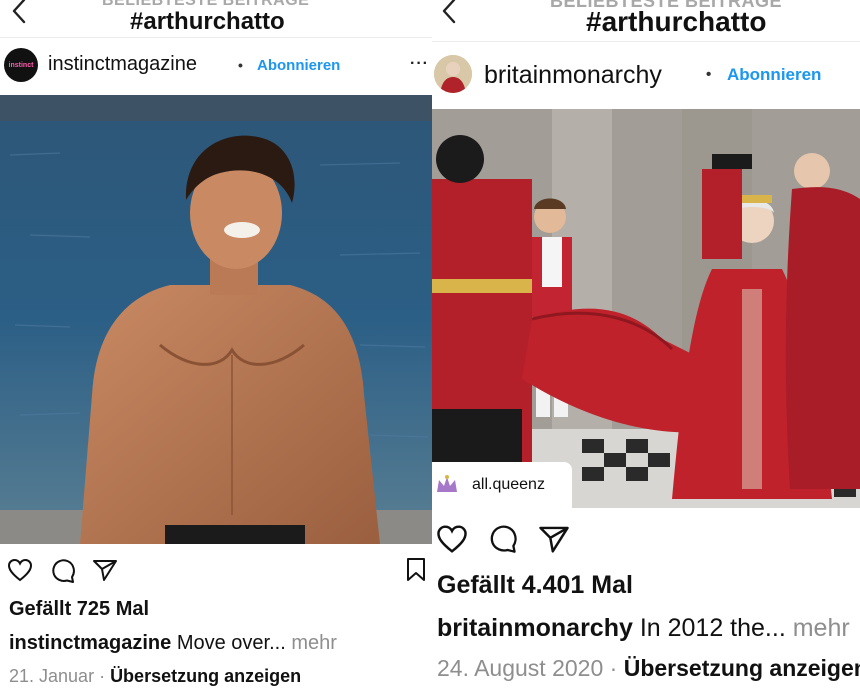 This screenshot has height=688, width=860. I want to click on save-button, so click(416, 572).